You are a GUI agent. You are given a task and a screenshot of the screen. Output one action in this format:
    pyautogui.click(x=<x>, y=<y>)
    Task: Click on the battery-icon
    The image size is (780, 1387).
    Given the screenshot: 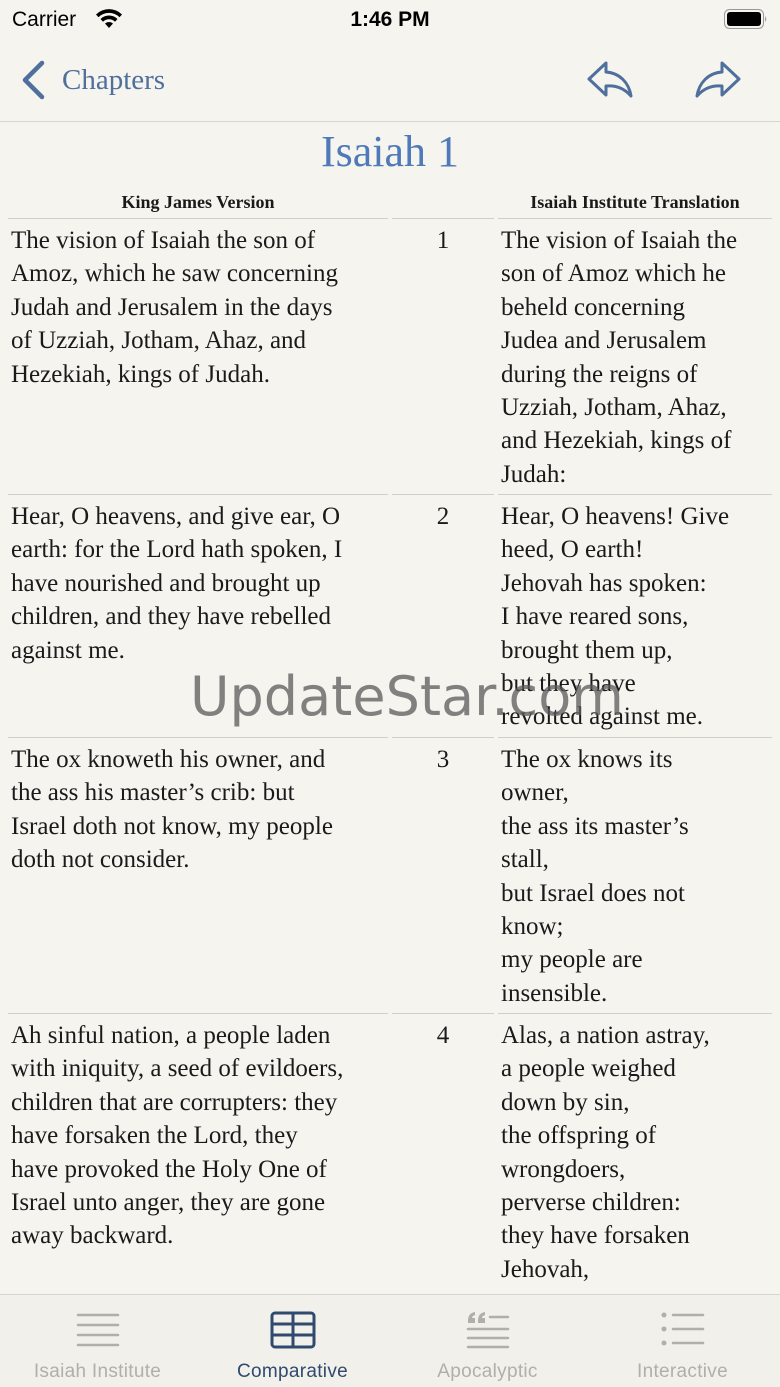 What is the action you would take?
    pyautogui.click(x=745, y=19)
    